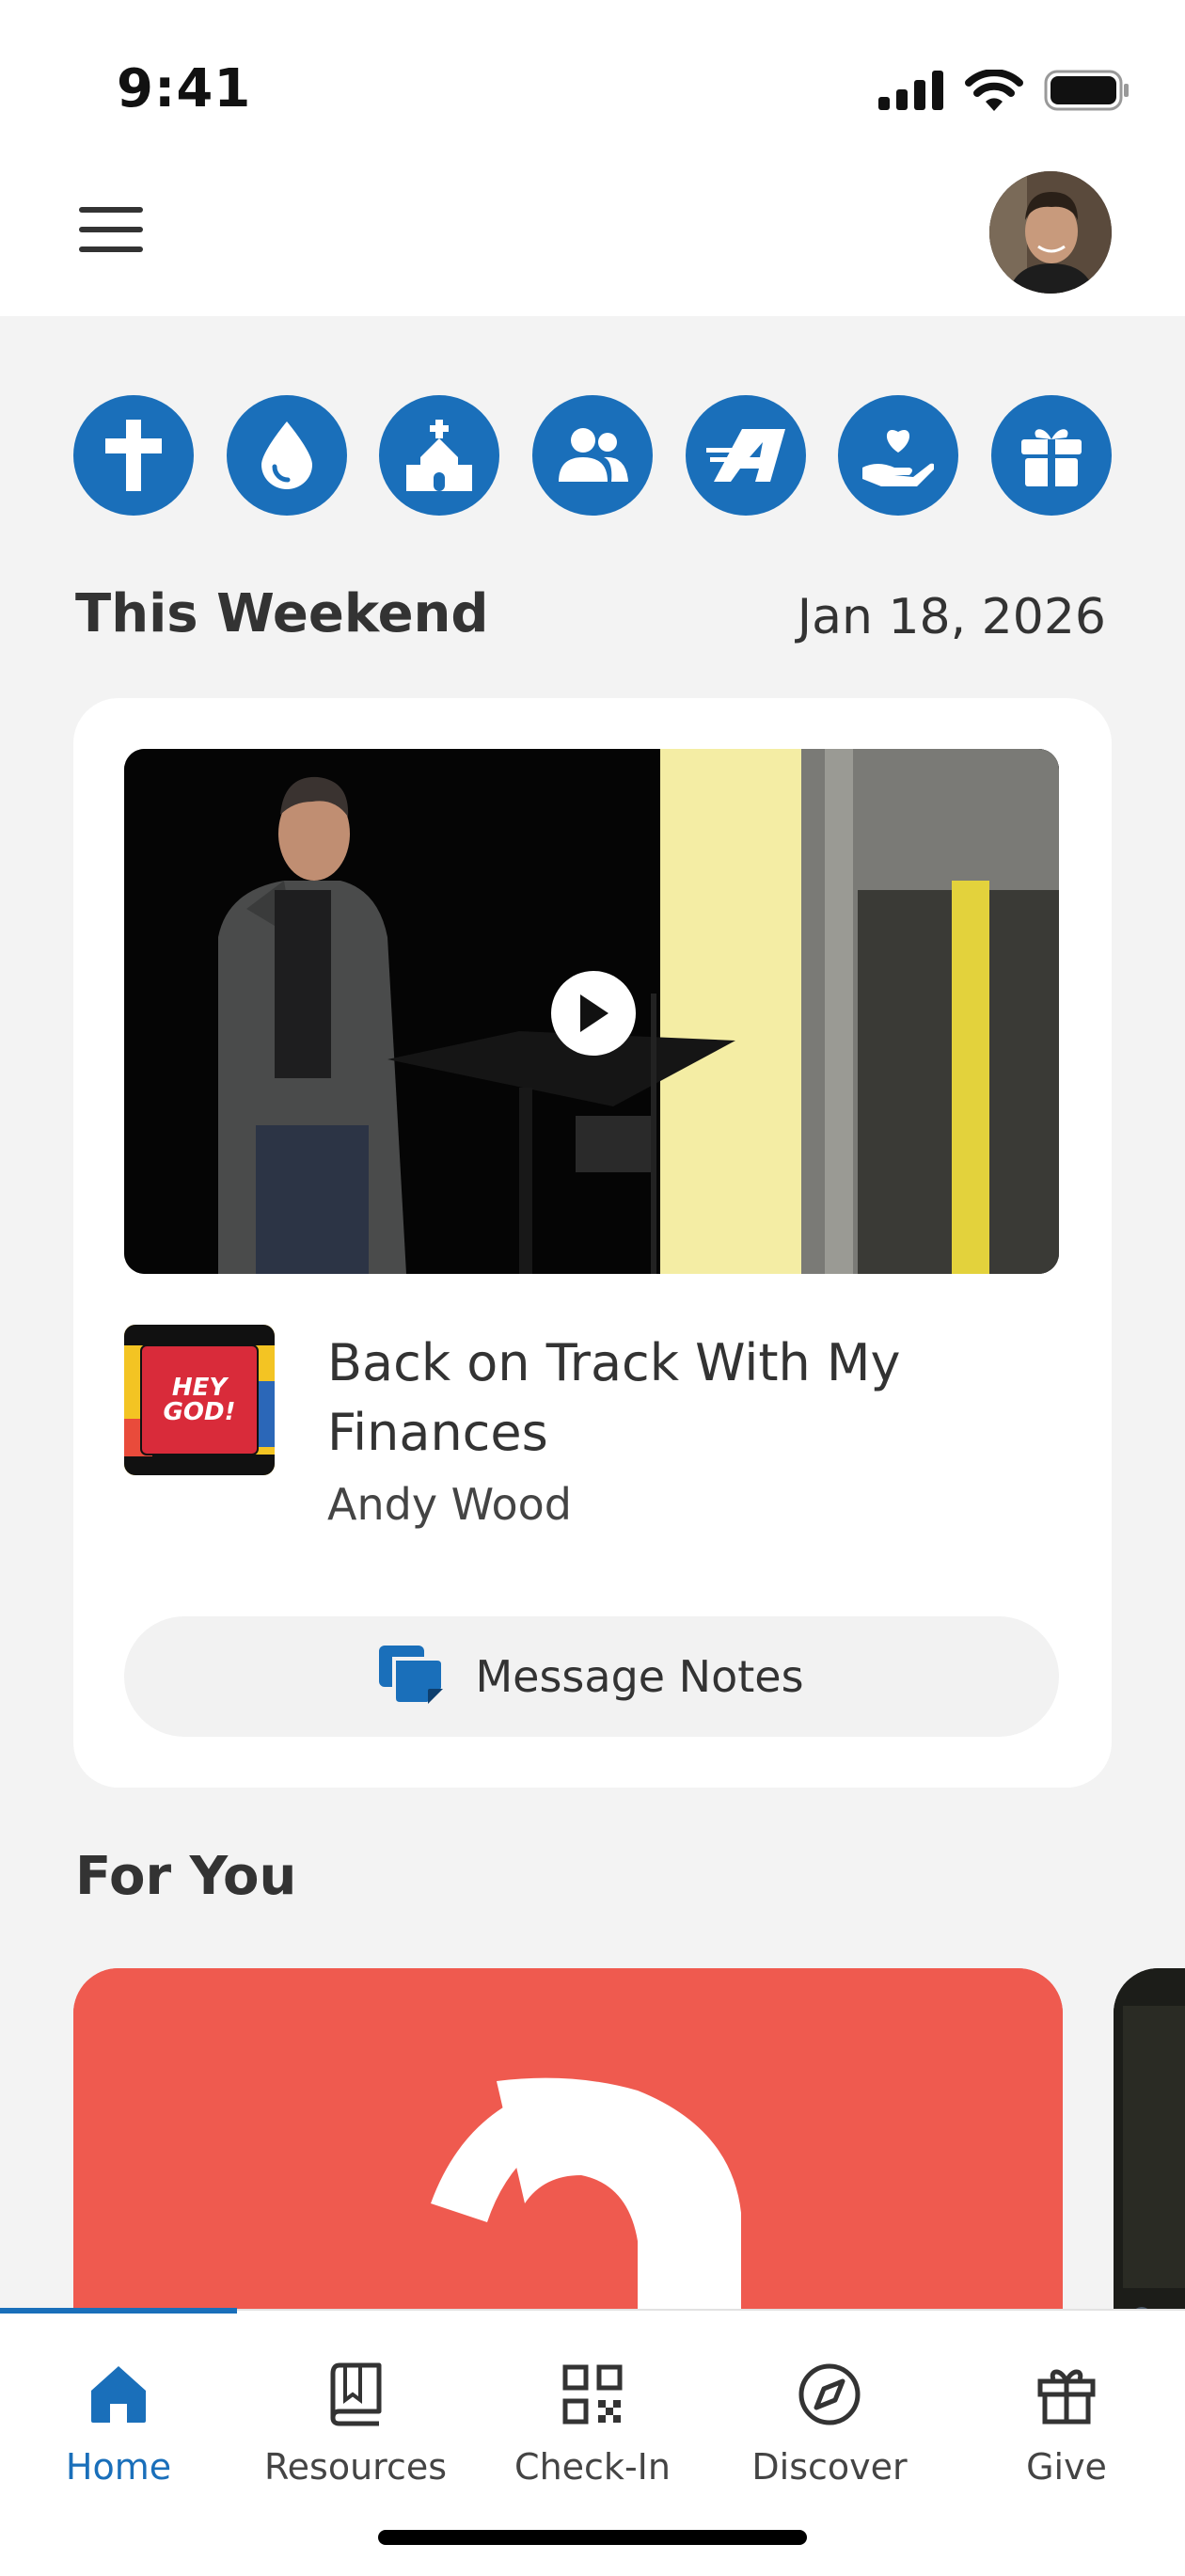  Describe the element at coordinates (829, 2467) in the screenshot. I see `tab-label-discover: Discover` at that location.